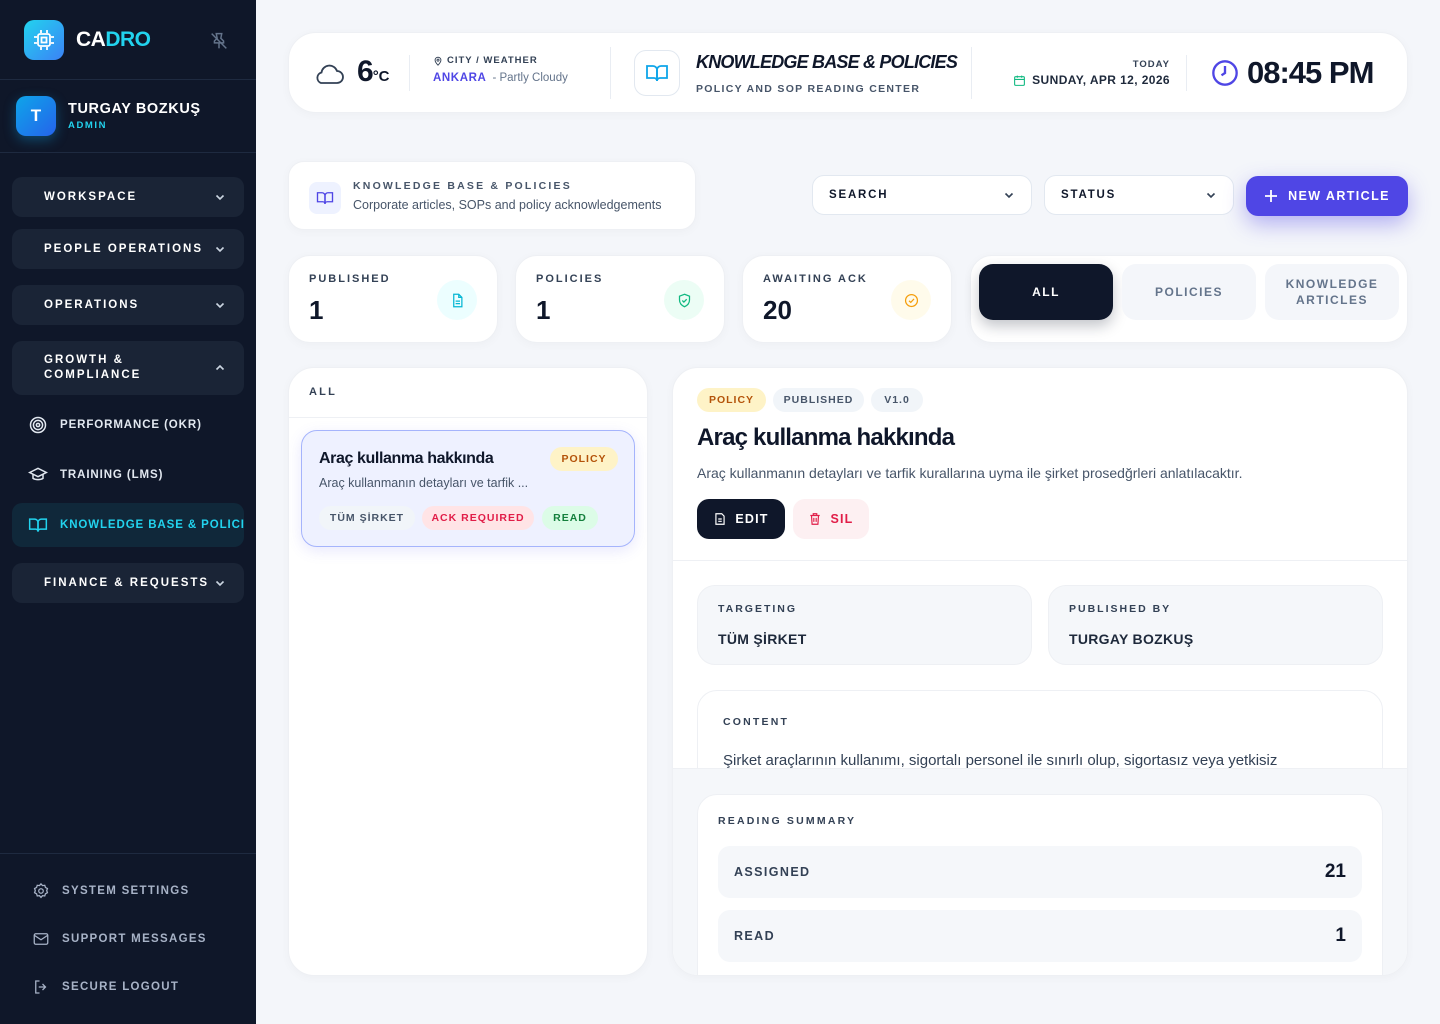 The height and width of the screenshot is (1024, 1440). I want to click on nav-group-growth-compliance: GROWTH & COMPLIANCE, so click(128, 368).